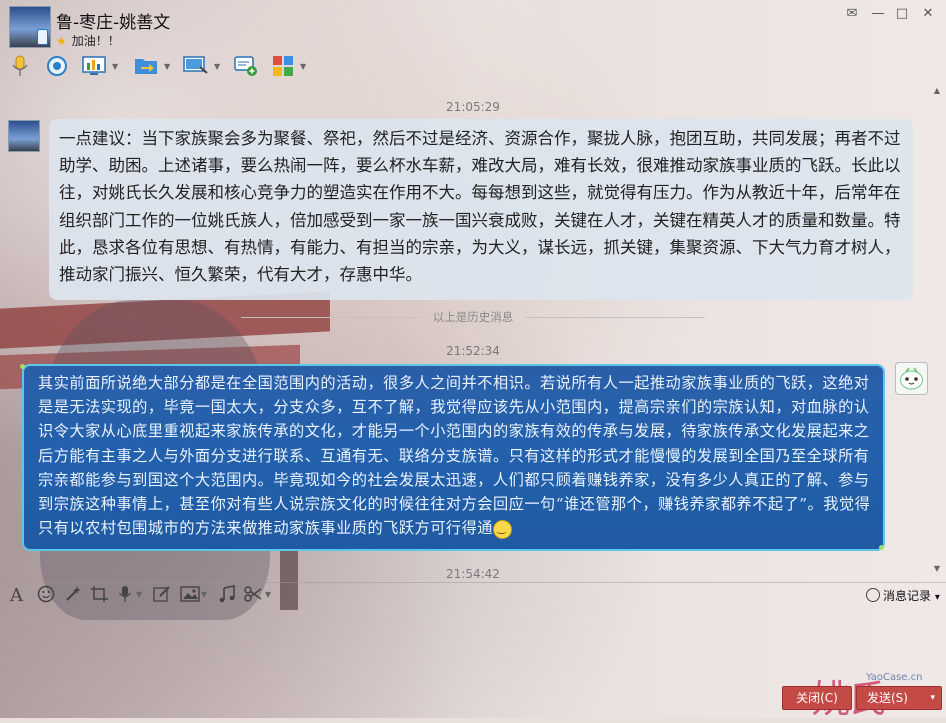 Image resolution: width=946 pixels, height=723 pixels. Describe the element at coordinates (16, 596) in the screenshot. I see `font-icon: A` at that location.